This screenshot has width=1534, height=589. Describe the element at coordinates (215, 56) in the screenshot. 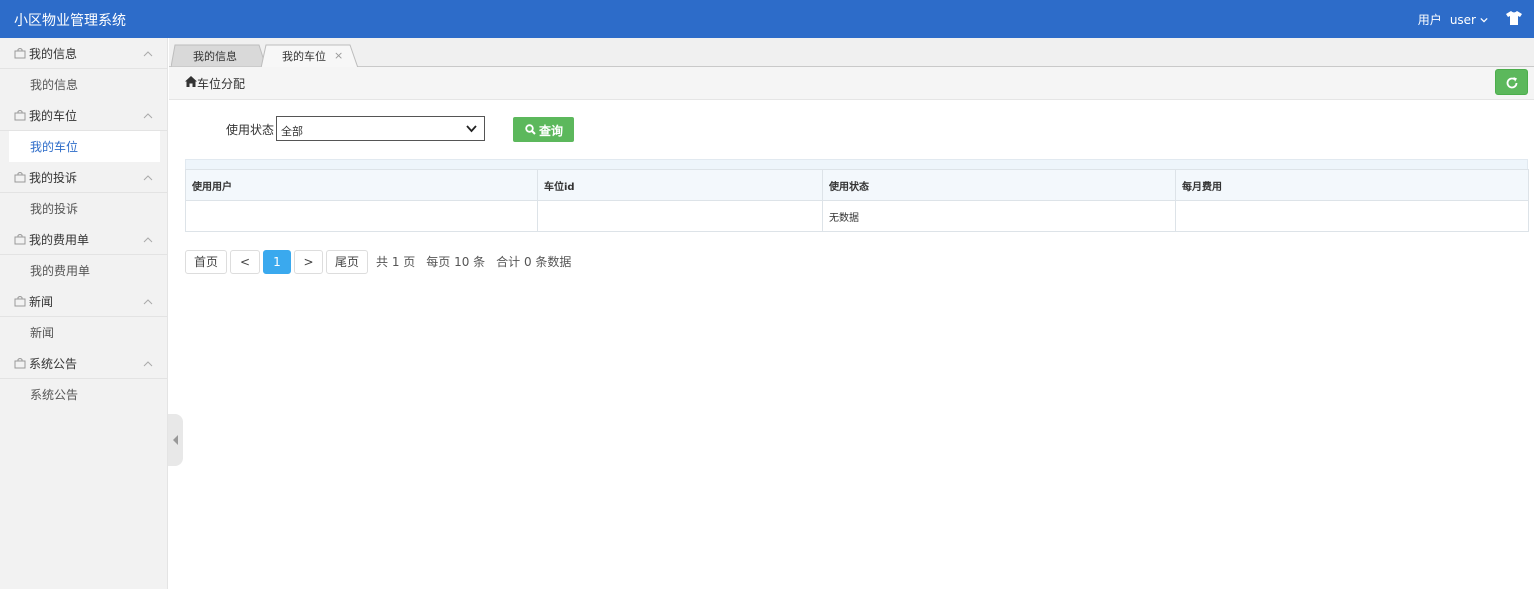

I see `tab-label: 我的信息` at that location.